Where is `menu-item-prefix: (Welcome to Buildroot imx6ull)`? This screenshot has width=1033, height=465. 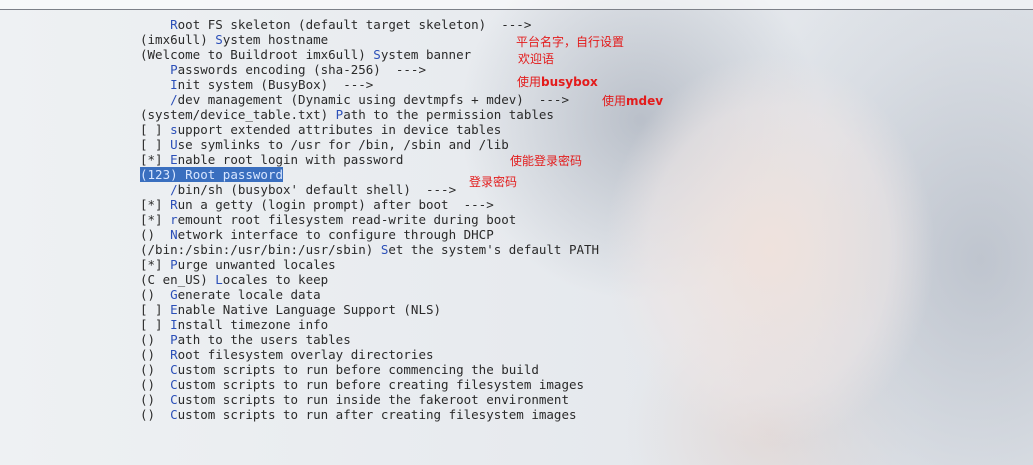
menu-item-prefix: (Welcome to Buildroot imx6ull) is located at coordinates (257, 54).